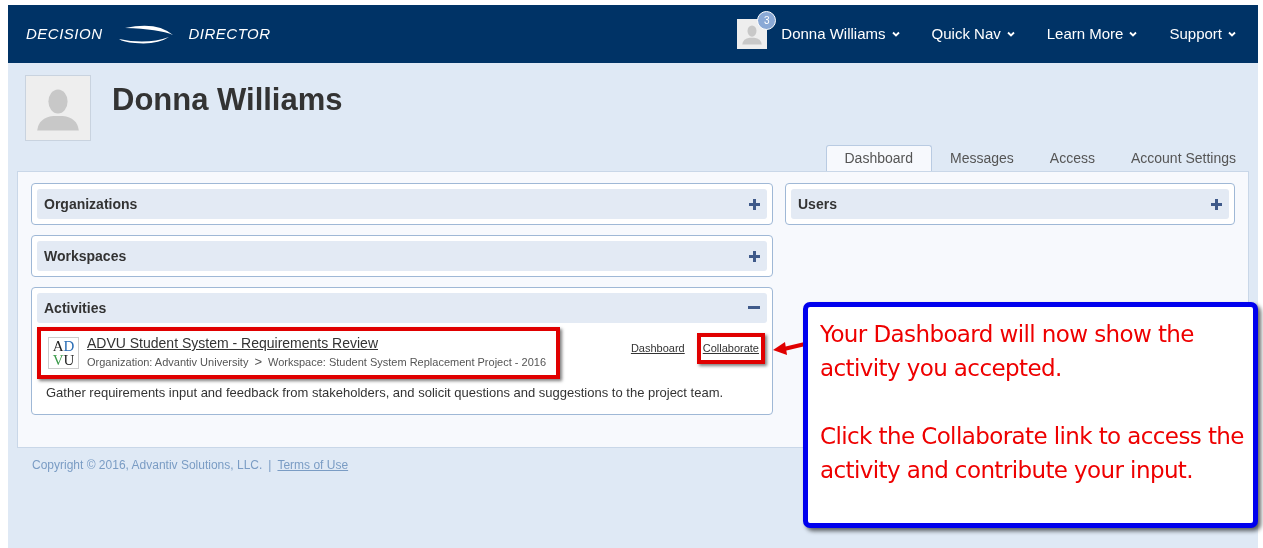 This screenshot has width=1263, height=548. I want to click on notification-badge: 3, so click(767, 20).